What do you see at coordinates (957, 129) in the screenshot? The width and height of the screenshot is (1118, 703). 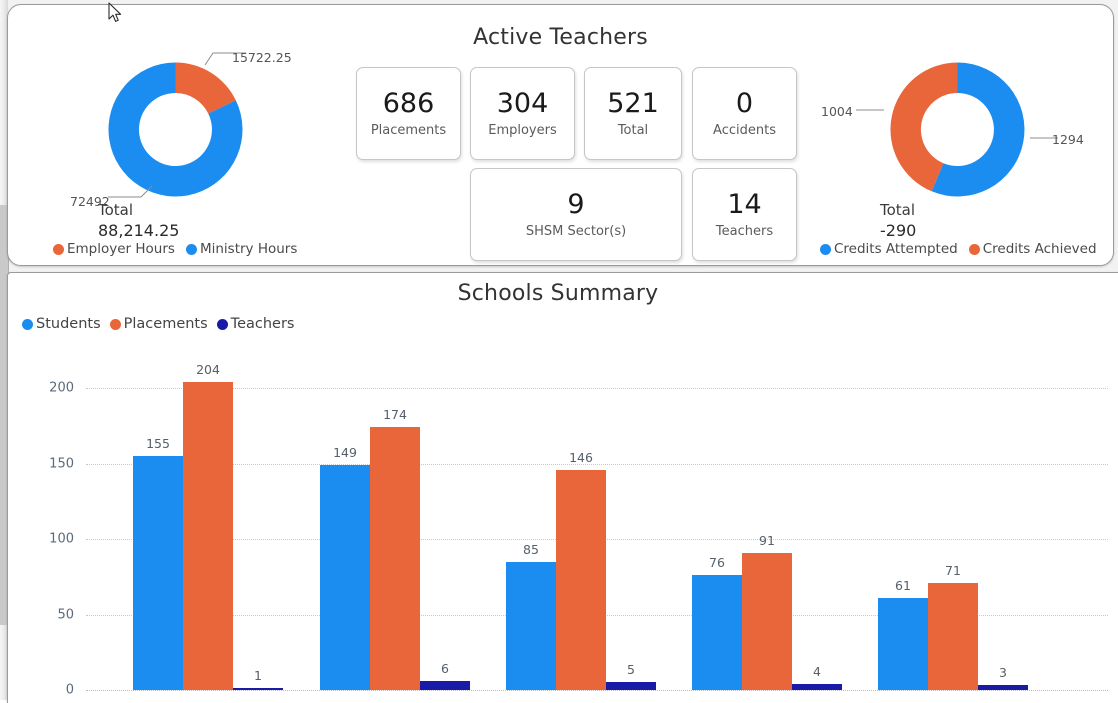 I see `credits-donut-svg` at bounding box center [957, 129].